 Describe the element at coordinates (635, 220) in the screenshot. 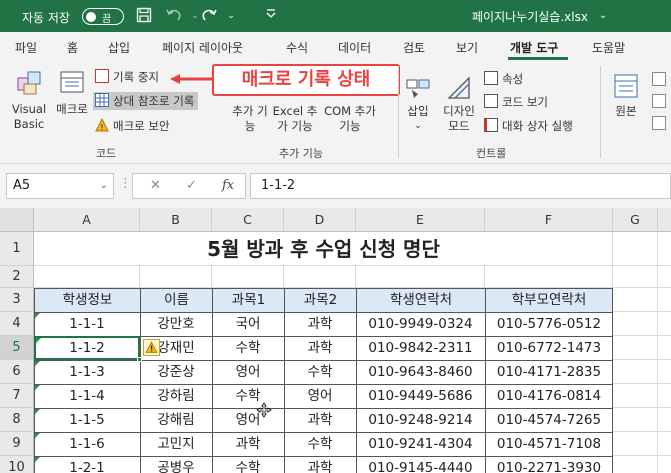

I see `column-header-g: G` at that location.